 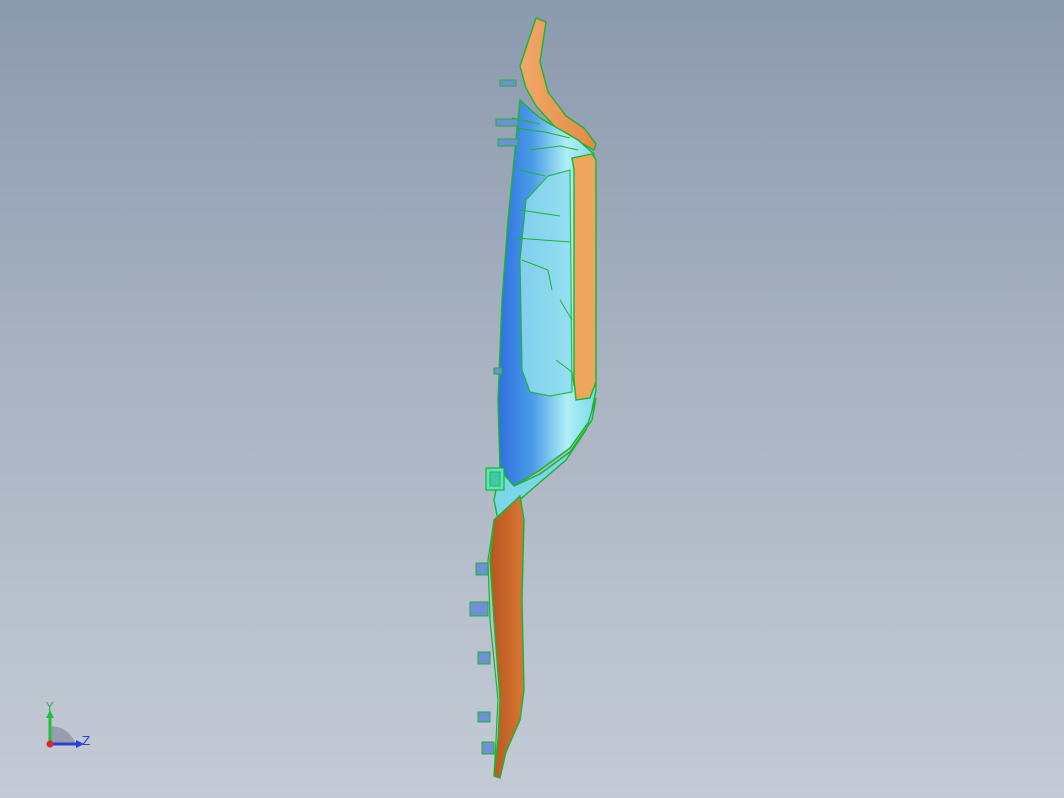 What do you see at coordinates (86, 741) in the screenshot?
I see `z-axis-label: Z` at bounding box center [86, 741].